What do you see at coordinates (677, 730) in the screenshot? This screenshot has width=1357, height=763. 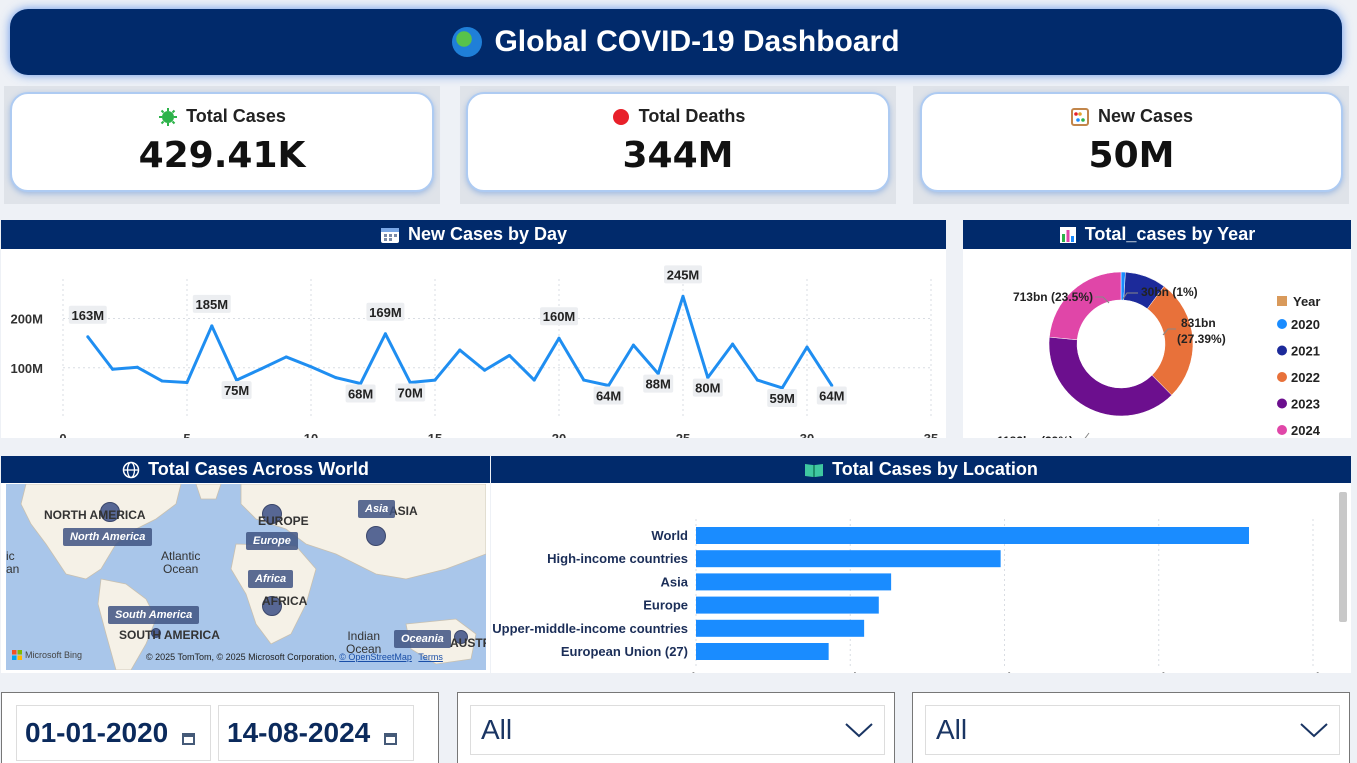 I see `location-dropdown: All` at bounding box center [677, 730].